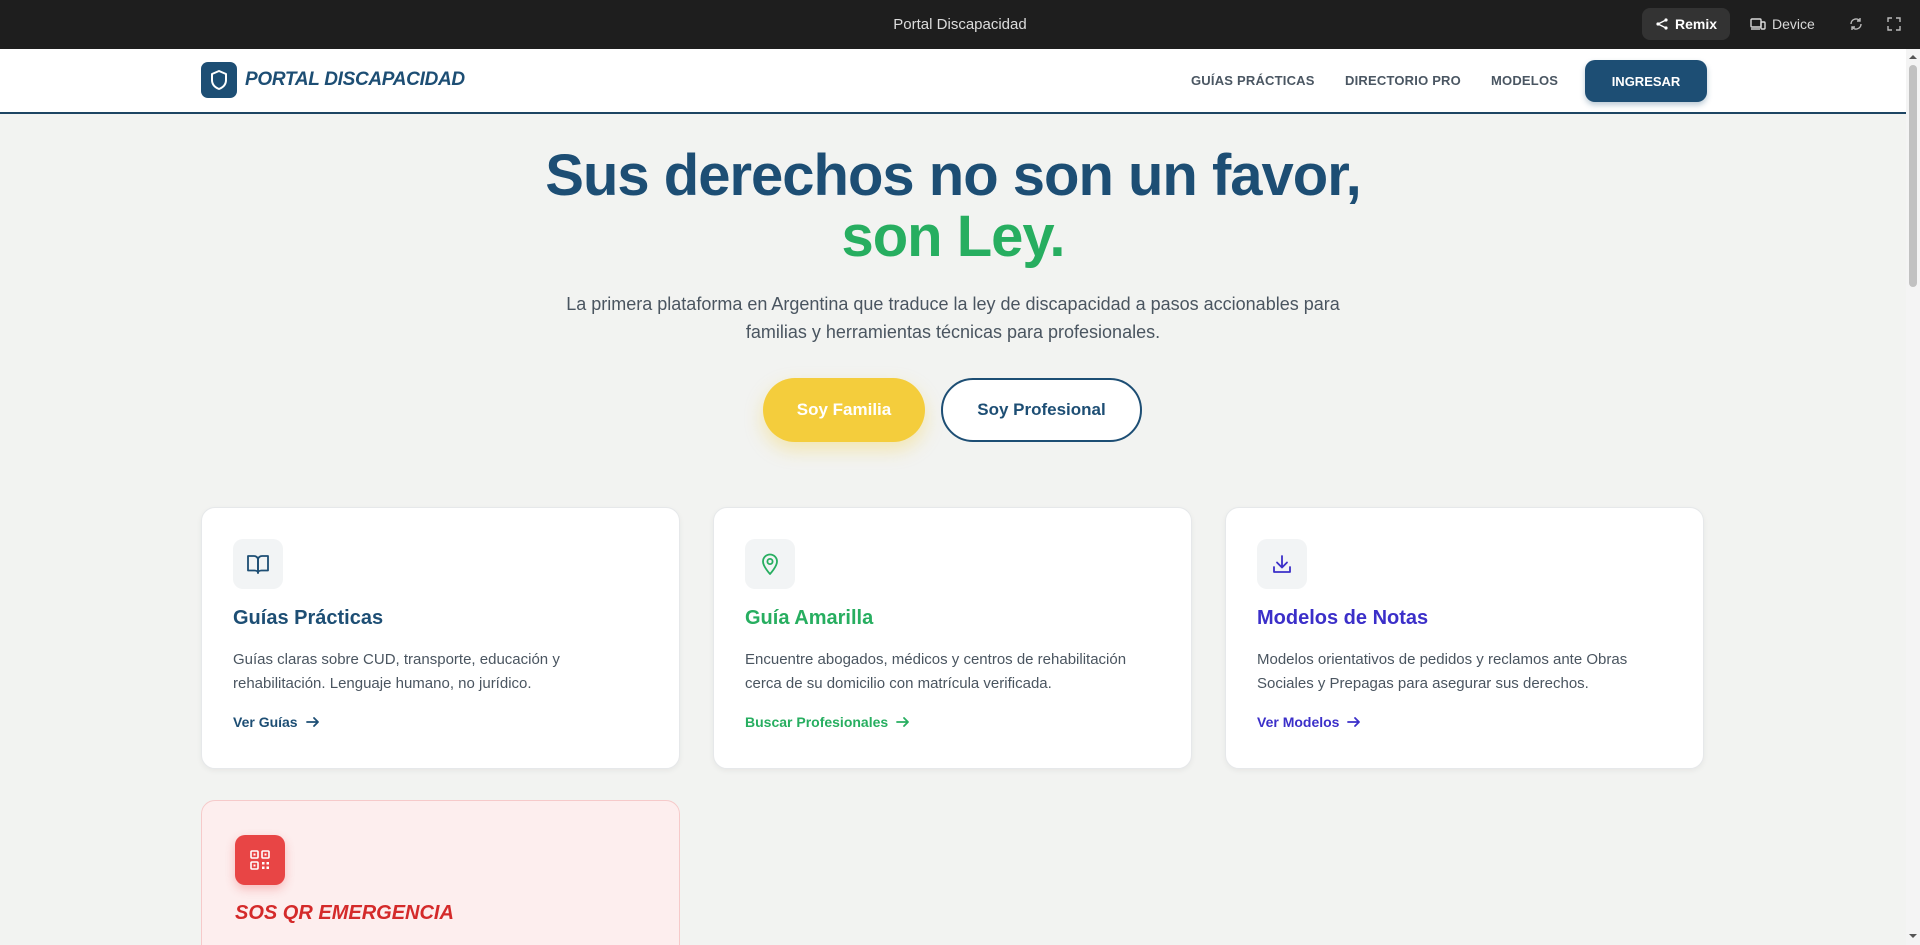 The height and width of the screenshot is (945, 1920). I want to click on card-title: Modelos de Notas, so click(1343, 618).